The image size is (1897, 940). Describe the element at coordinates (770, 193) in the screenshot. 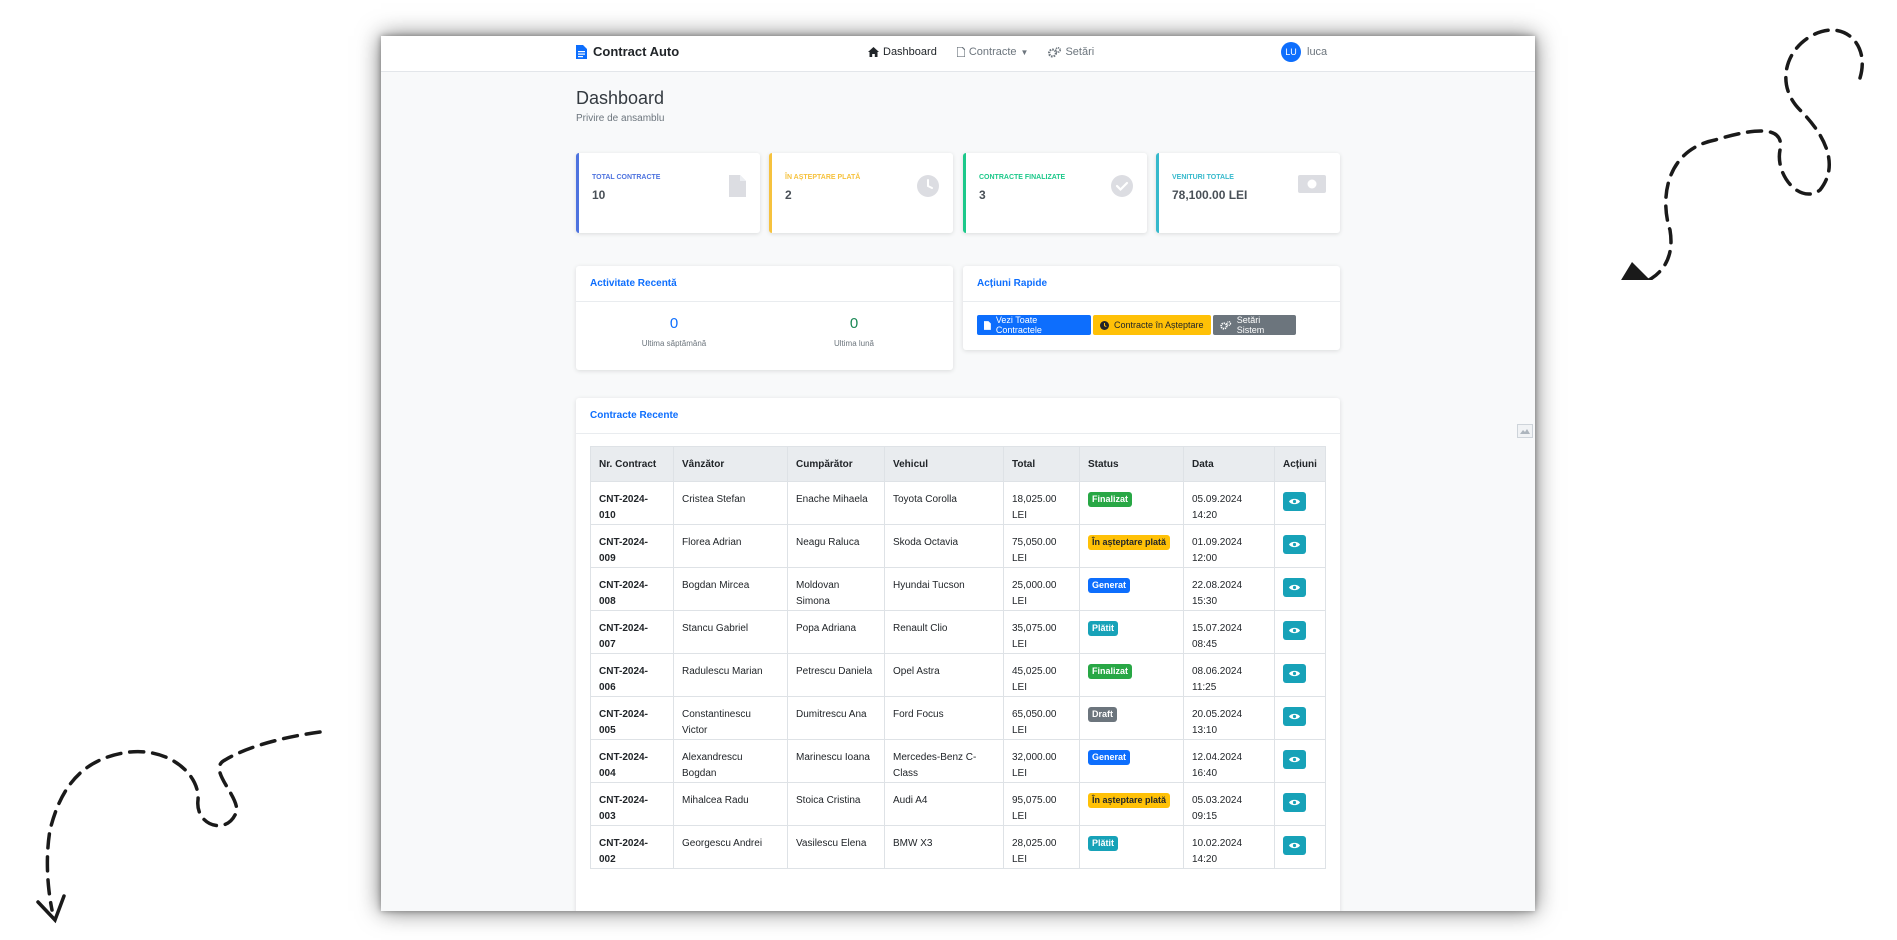

I see `stat-accent-bar` at that location.